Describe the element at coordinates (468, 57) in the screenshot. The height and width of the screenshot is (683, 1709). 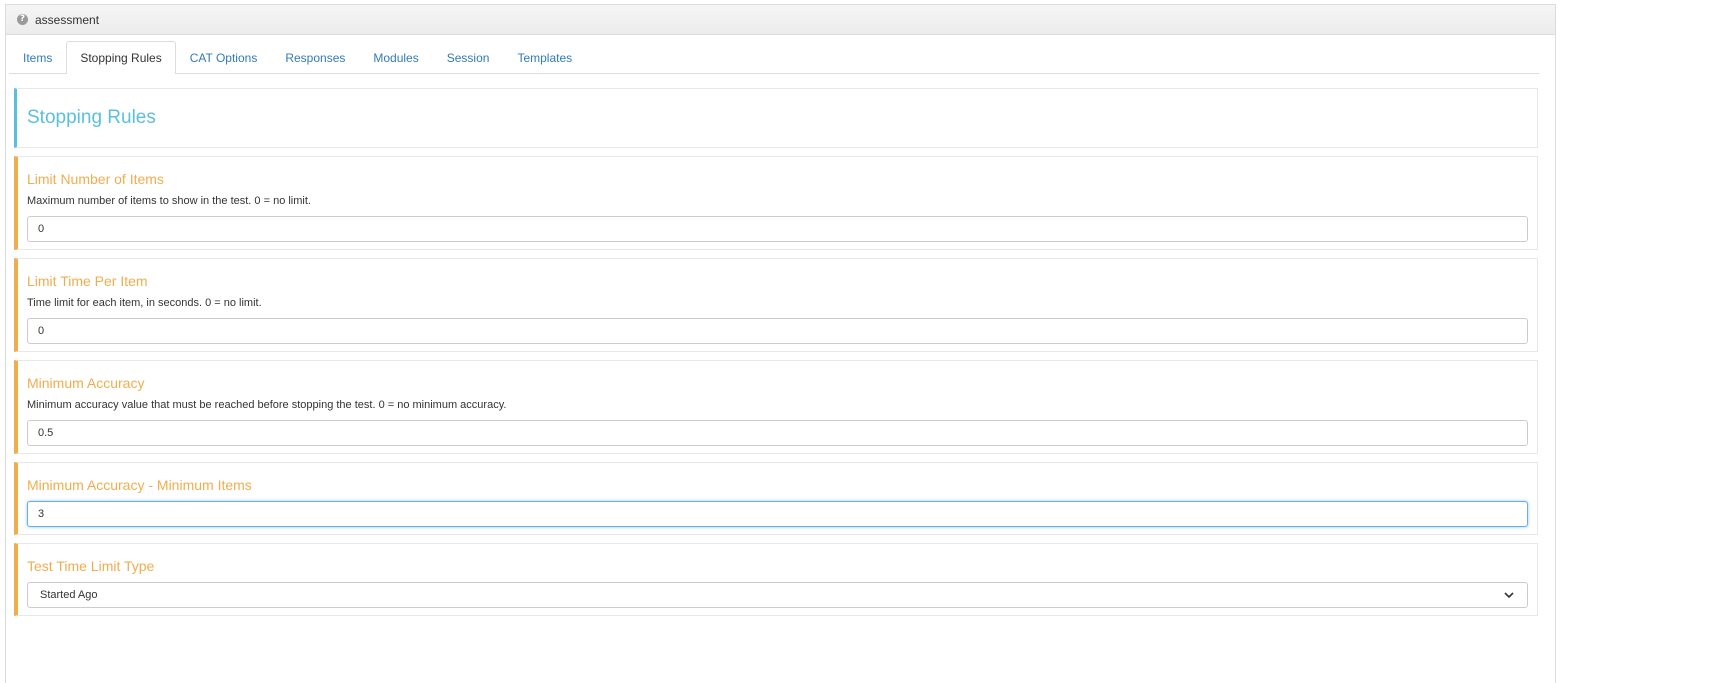
I see `tab-session: Session` at that location.